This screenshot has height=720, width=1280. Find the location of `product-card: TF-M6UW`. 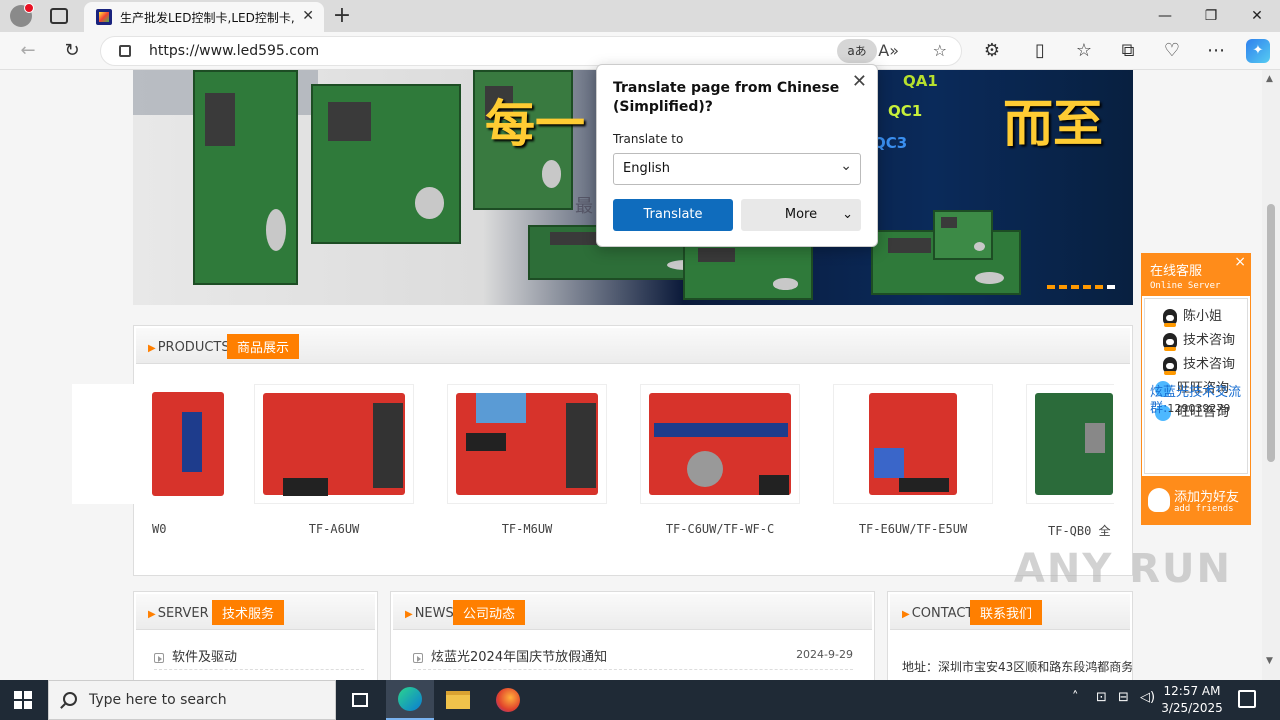

product-card: TF-M6UW is located at coordinates (527, 460).